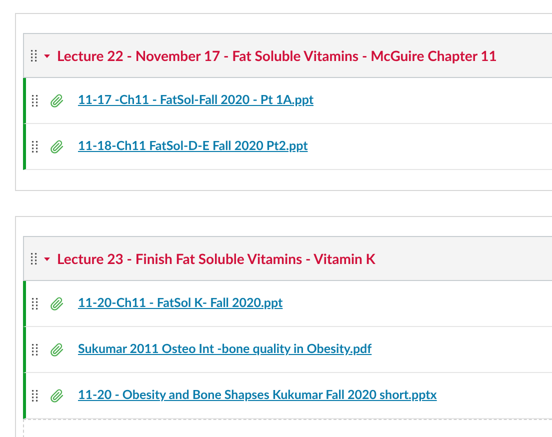 Image resolution: width=552 pixels, height=437 pixels. Describe the element at coordinates (216, 259) in the screenshot. I see `module-title: Lecture 23 - Finish Fat Soluble Vitamins - Vitamin K` at that location.